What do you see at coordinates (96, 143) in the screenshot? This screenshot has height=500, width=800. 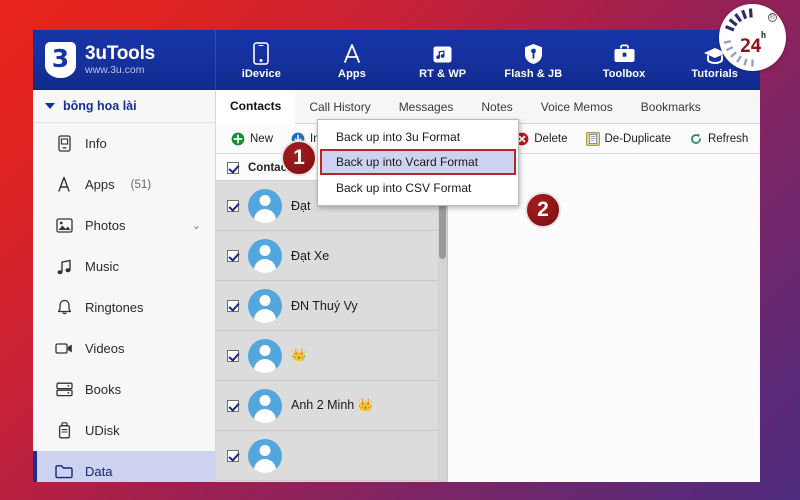 I see `sidebar-item-label: Info` at bounding box center [96, 143].